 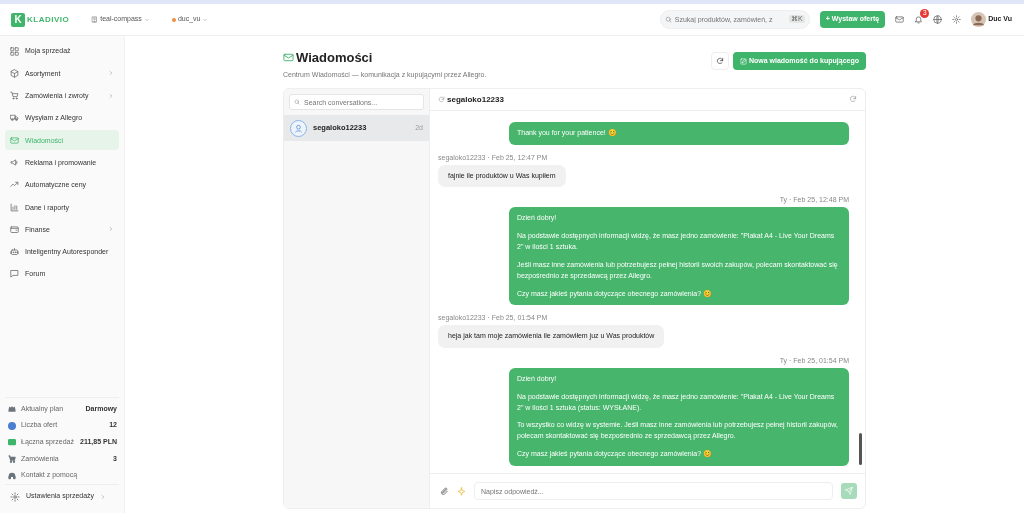 What do you see at coordinates (441, 99) in the screenshot?
I see `loading-icon` at bounding box center [441, 99].